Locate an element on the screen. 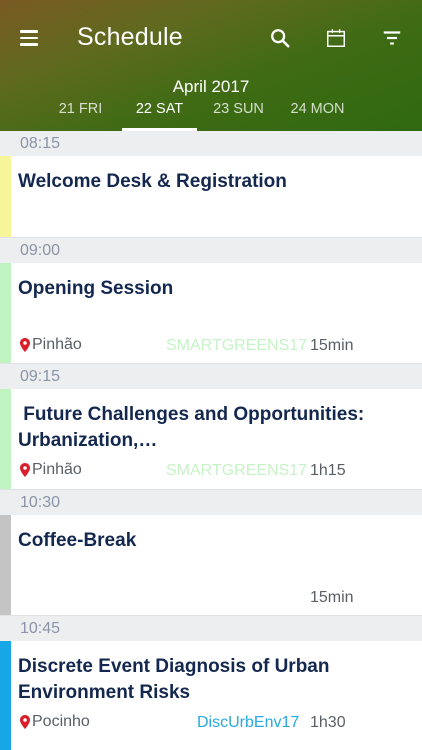 The width and height of the screenshot is (422, 750). month-label: April 2017 is located at coordinates (211, 86).